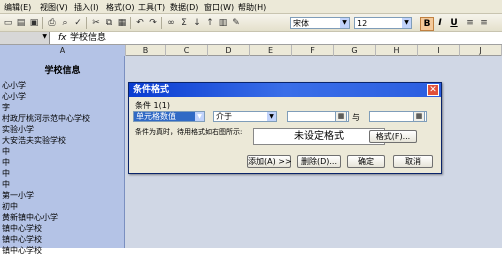 This screenshot has height=256, width=502. What do you see at coordinates (189, 132) in the screenshot?
I see `preview-caption: 条件为真时，待用格式如右图所示:` at bounding box center [189, 132].